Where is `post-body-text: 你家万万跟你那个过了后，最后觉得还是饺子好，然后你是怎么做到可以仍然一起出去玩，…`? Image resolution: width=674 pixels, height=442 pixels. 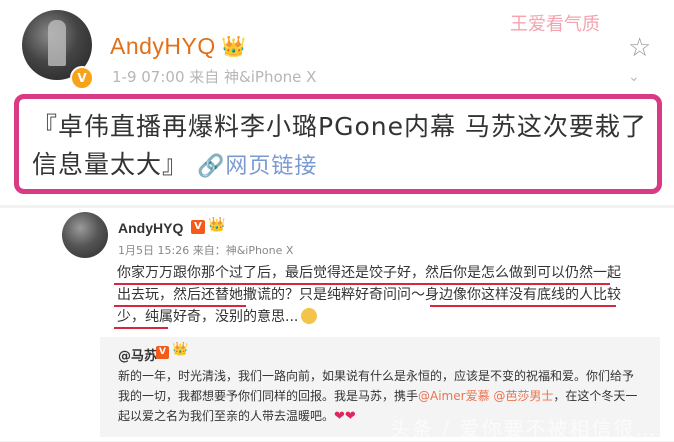 post-body-text: 你家万万跟你那个过了后，最后觉得还是饺子好，然后你是怎么做到可以仍然一起出去玩，… is located at coordinates (369, 295).